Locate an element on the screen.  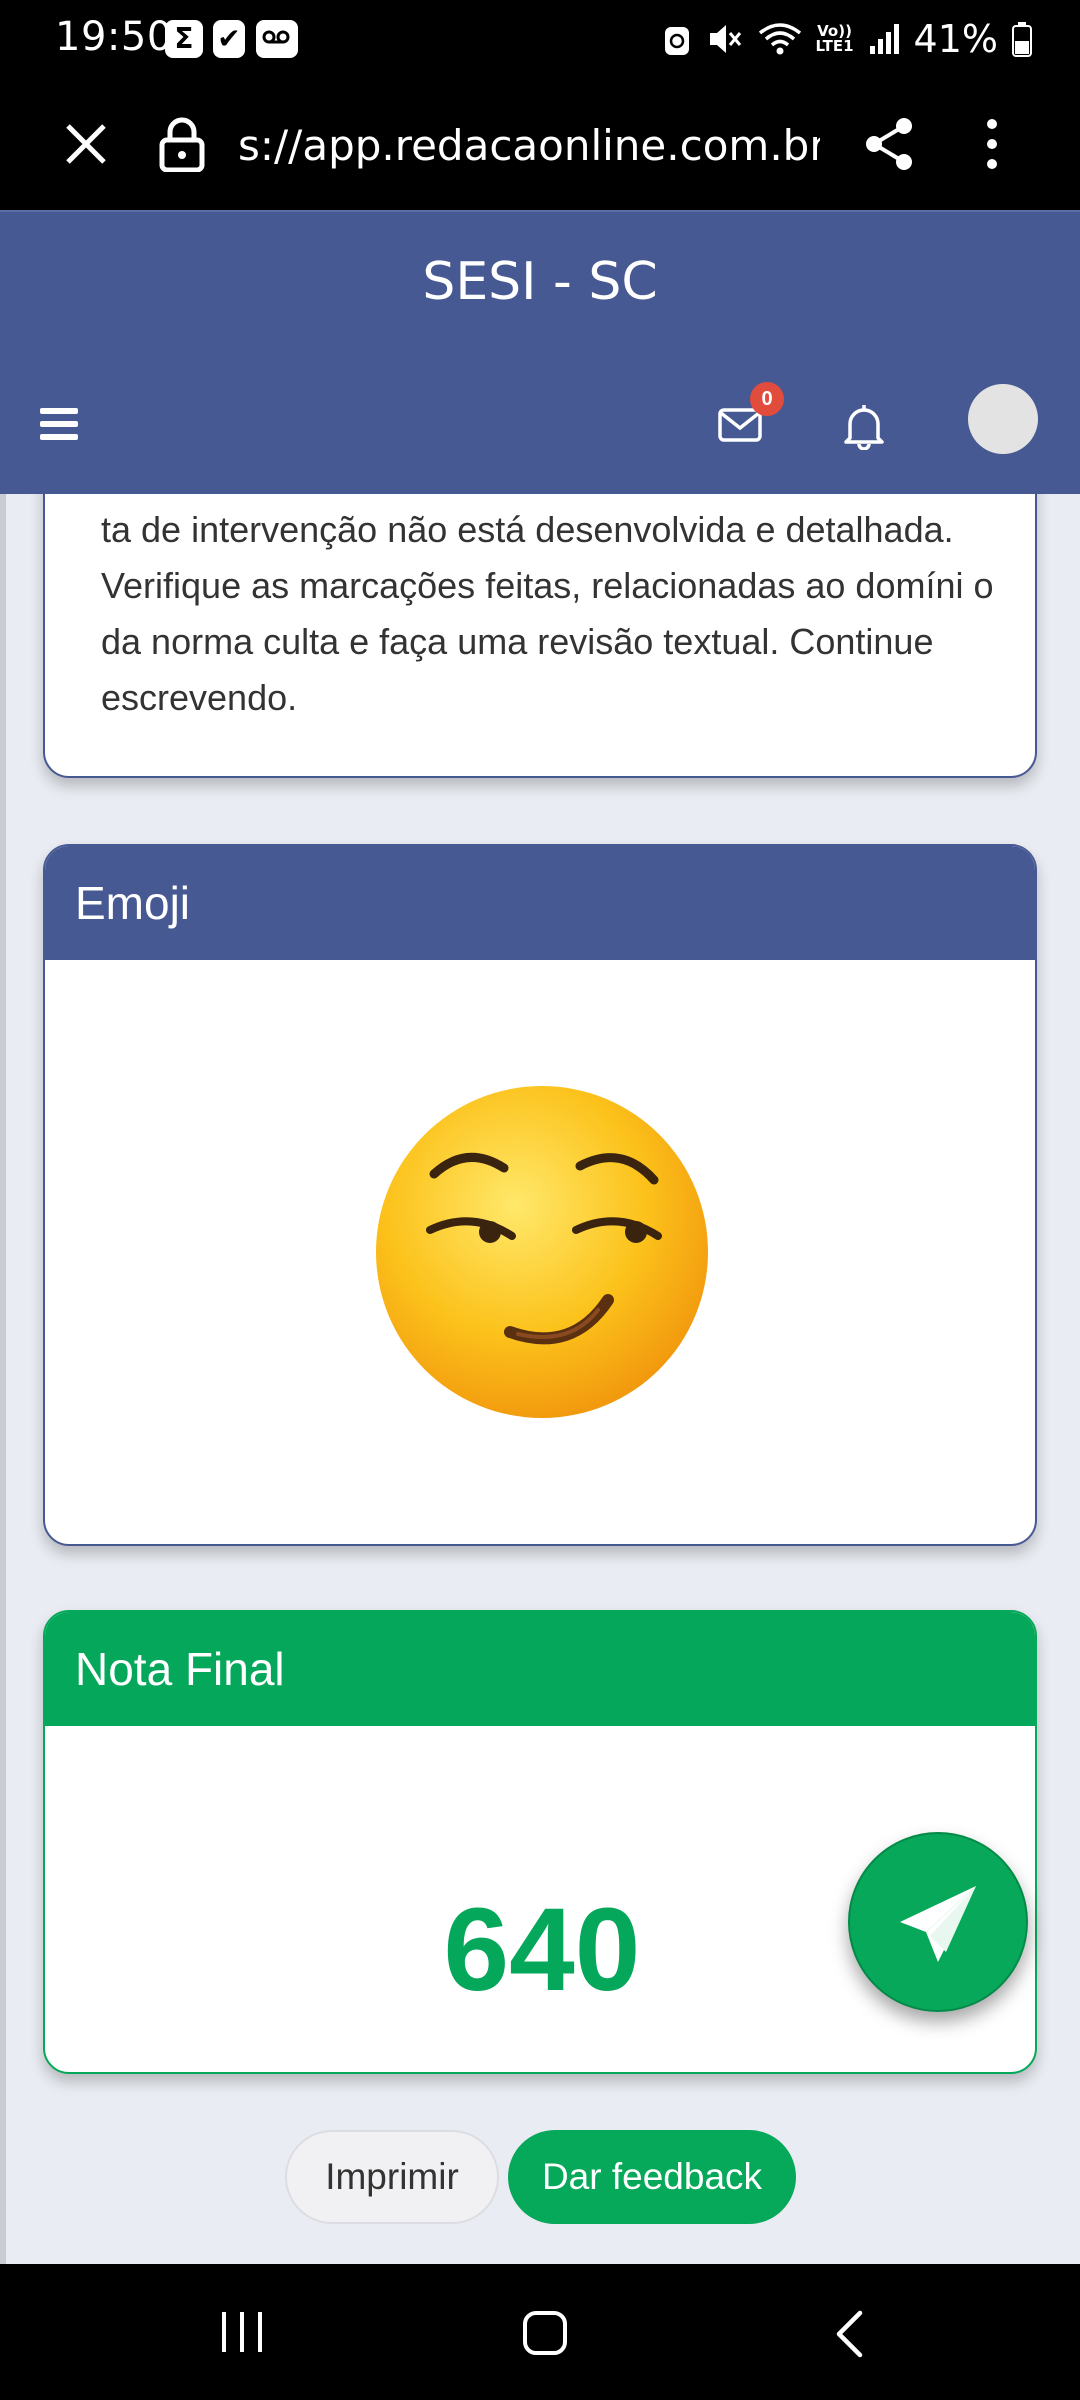
close-icon is located at coordinates (86, 144).